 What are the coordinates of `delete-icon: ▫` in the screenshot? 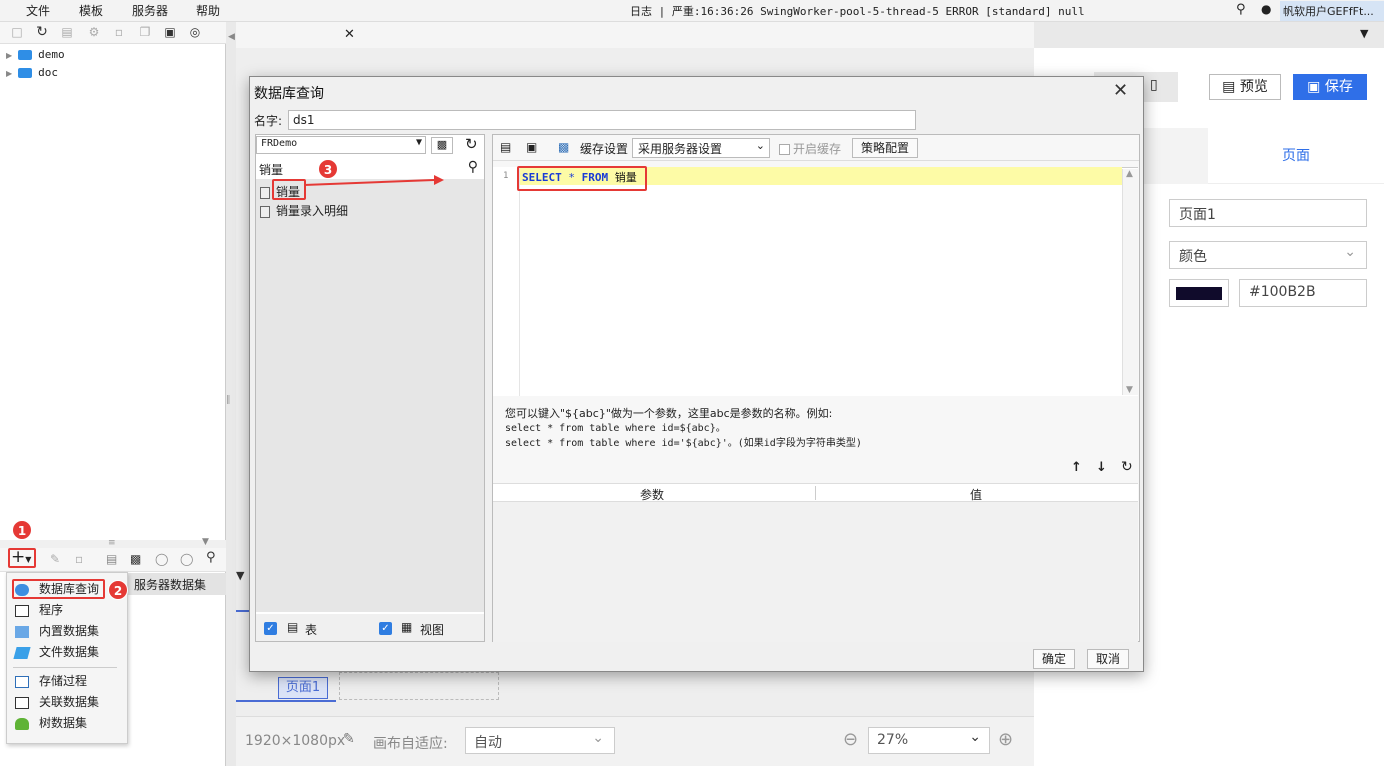 It's located at (119, 32).